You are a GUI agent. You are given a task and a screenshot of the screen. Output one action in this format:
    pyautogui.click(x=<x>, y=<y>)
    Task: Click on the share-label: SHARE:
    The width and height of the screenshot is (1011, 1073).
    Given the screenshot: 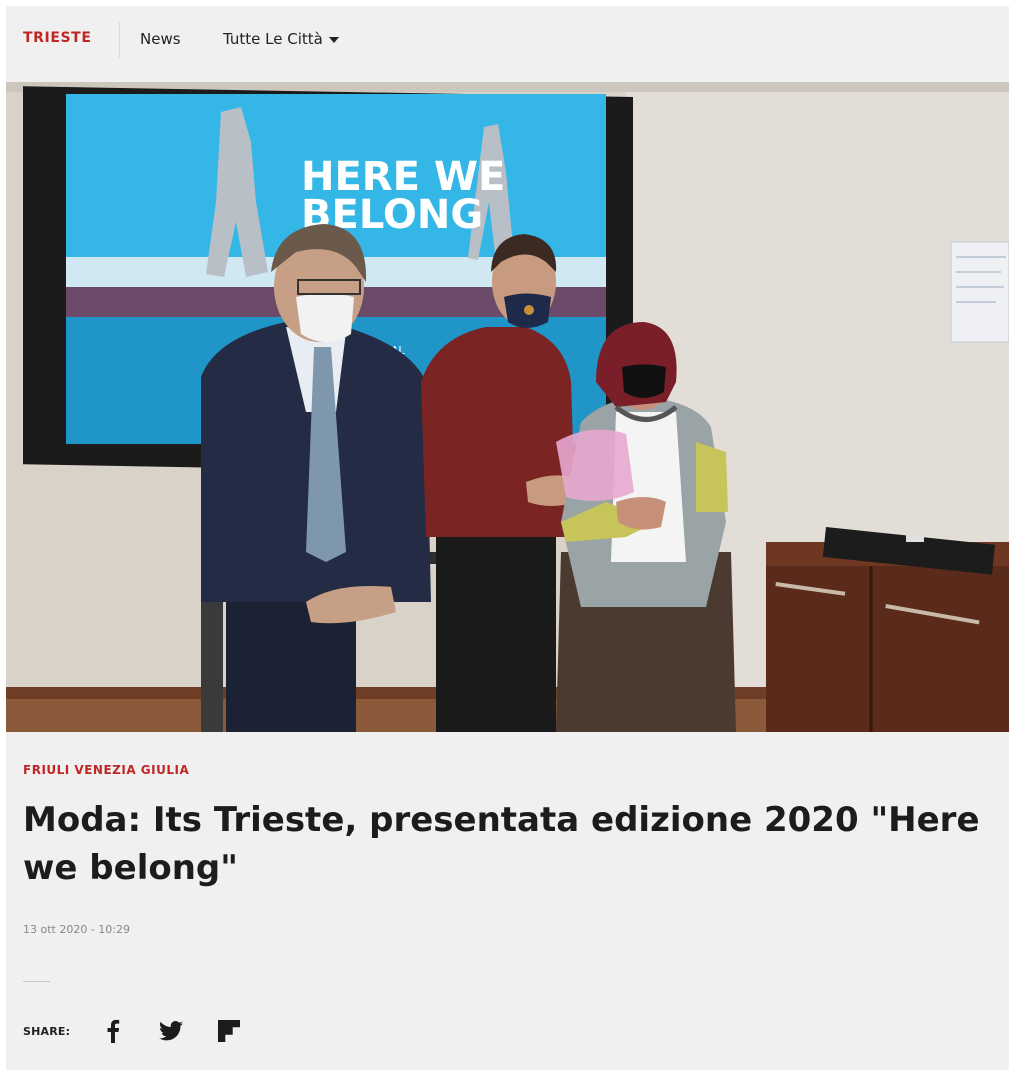 What is the action you would take?
    pyautogui.click(x=47, y=1031)
    